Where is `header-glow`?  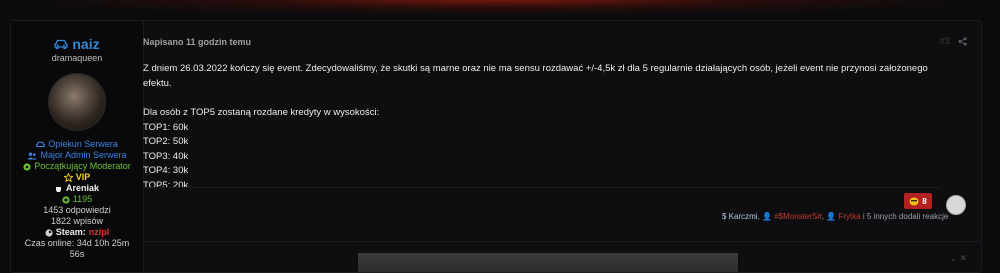
header-glow is located at coordinates (500, 8).